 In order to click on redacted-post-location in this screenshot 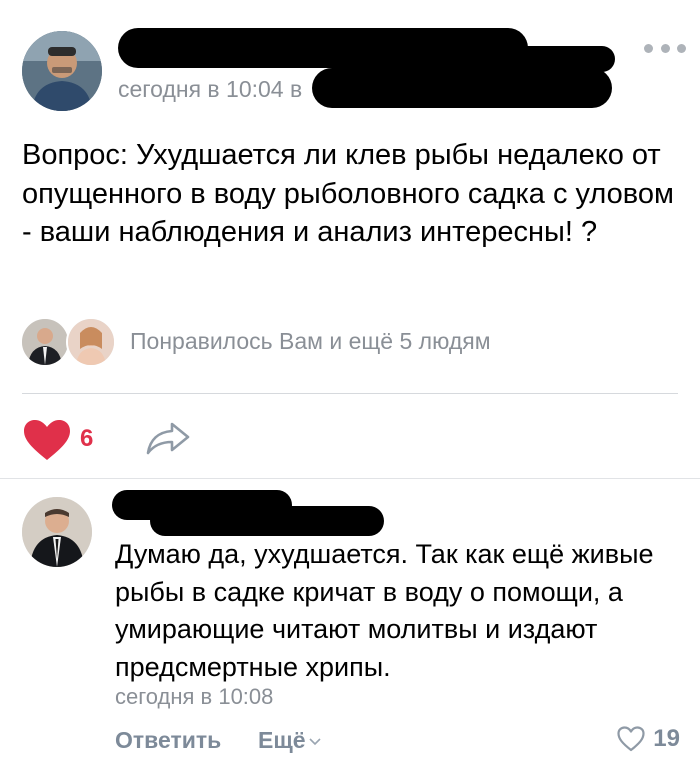, I will do `click(462, 88)`.